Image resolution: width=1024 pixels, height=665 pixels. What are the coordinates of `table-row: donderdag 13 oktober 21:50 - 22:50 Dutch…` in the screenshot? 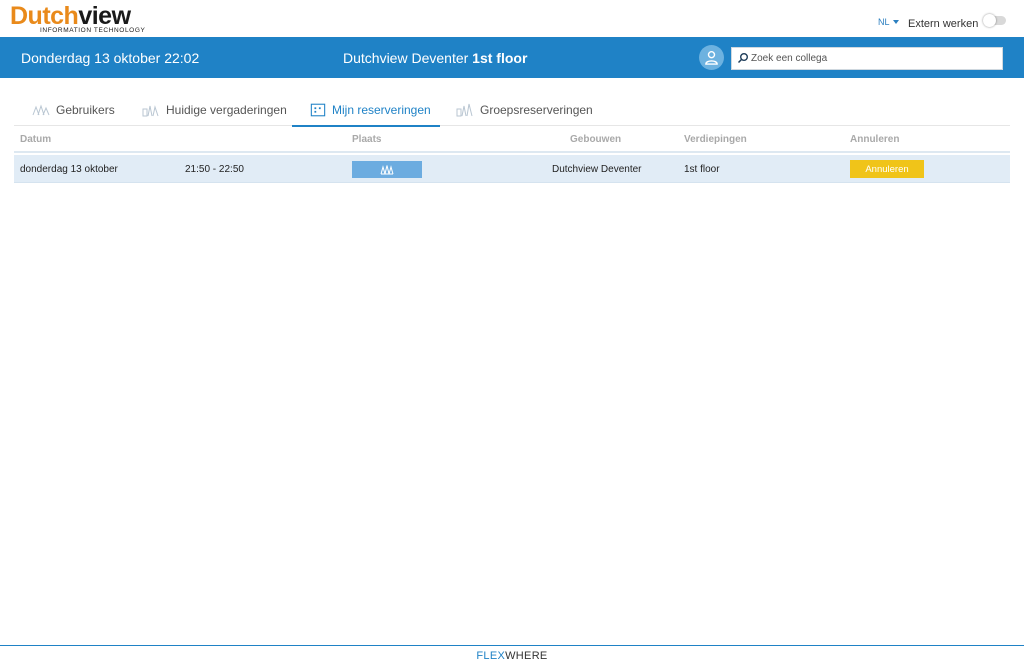 It's located at (512, 169).